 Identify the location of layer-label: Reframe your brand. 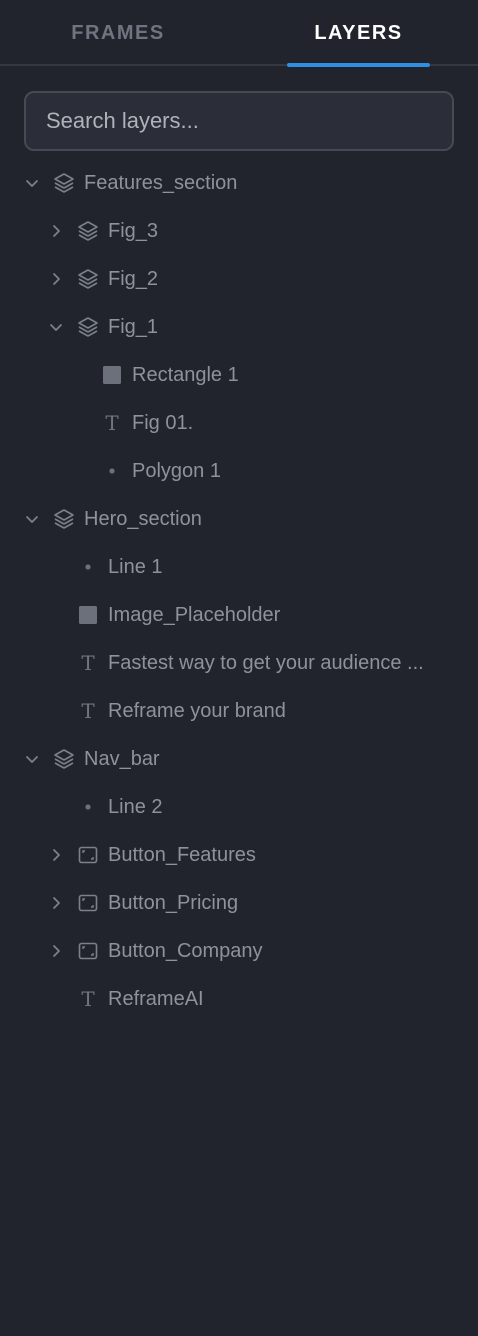
(197, 711).